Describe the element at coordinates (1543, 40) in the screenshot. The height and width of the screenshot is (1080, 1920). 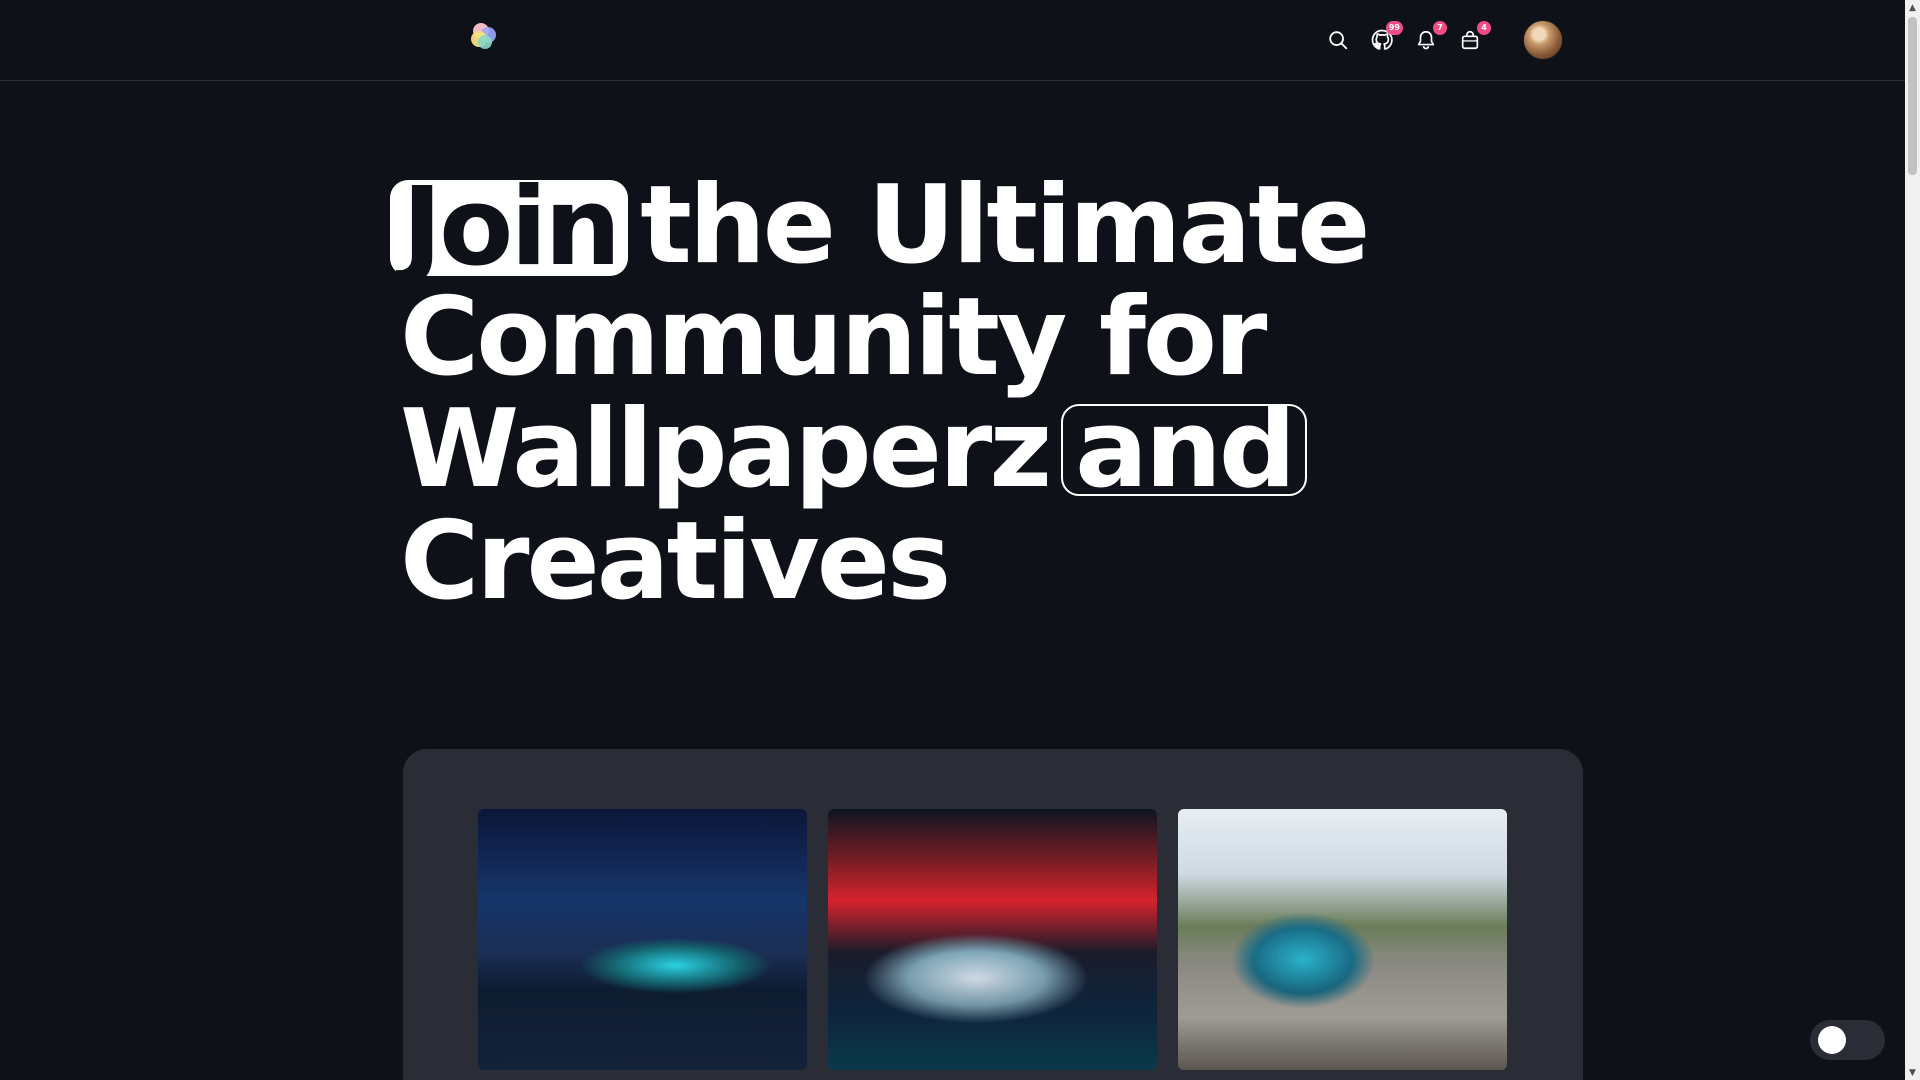
I see `user-avatar` at that location.